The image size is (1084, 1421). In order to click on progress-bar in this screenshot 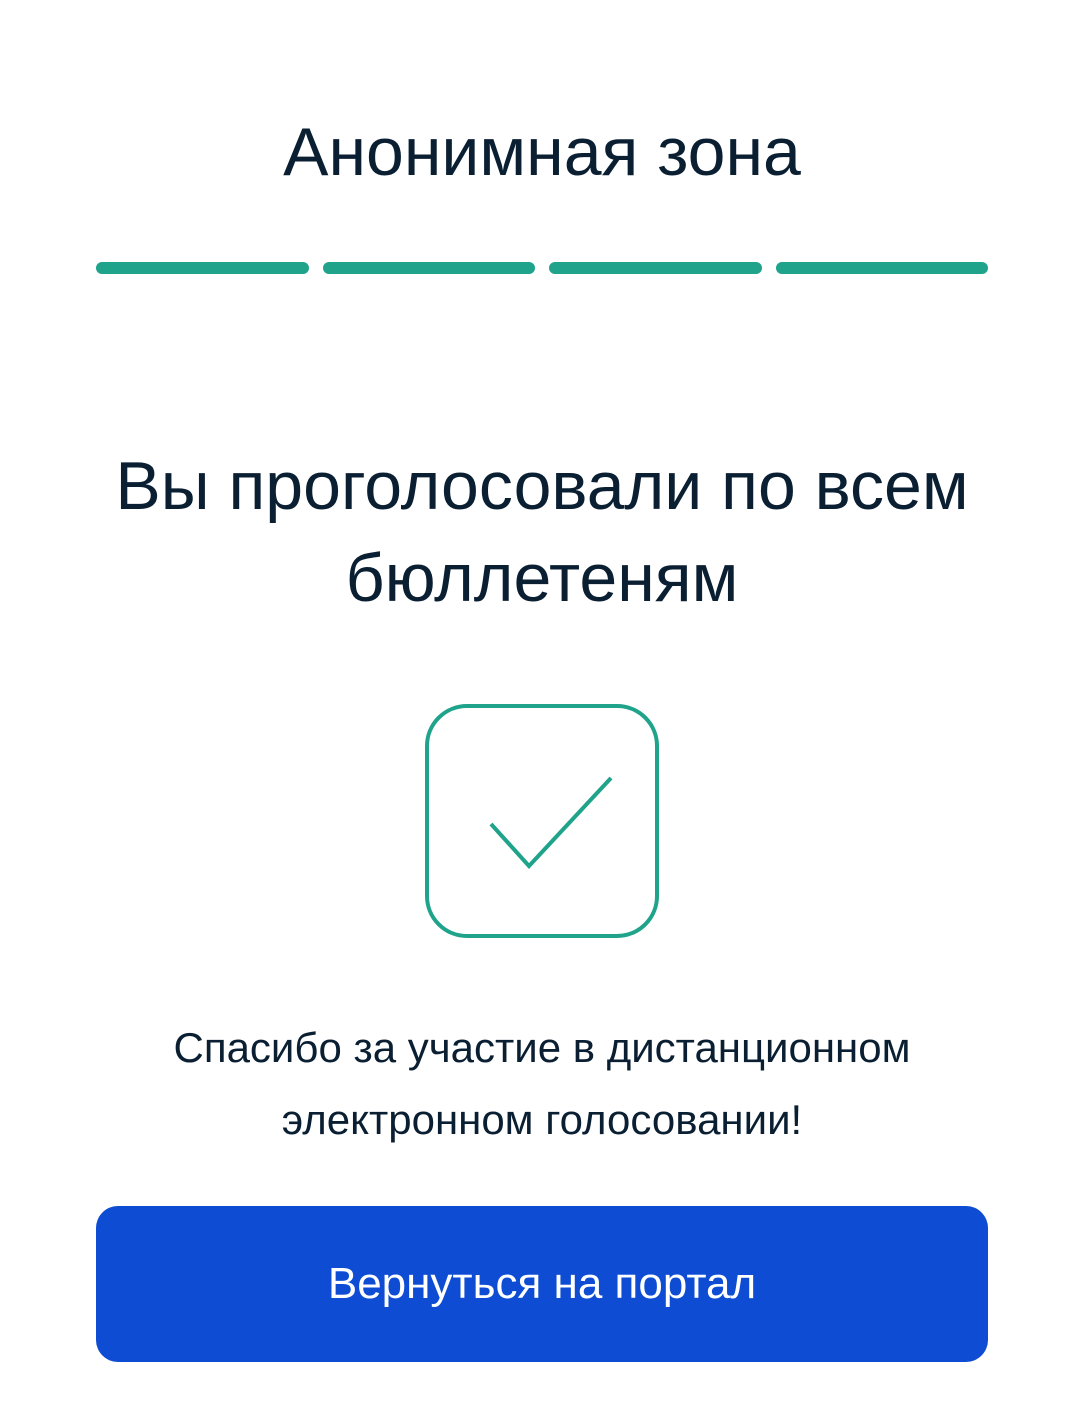, I will do `click(542, 268)`.